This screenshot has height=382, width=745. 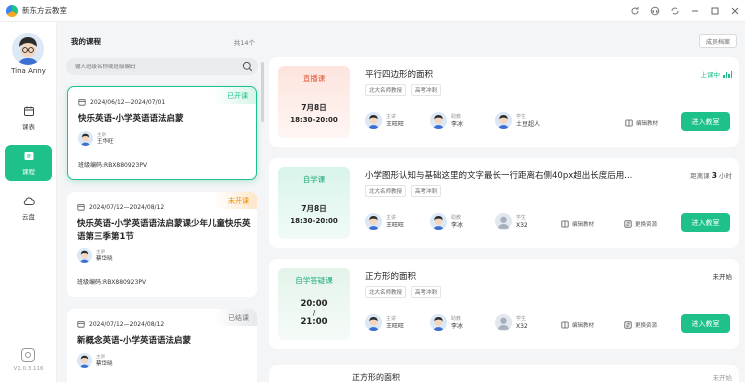 I want to click on lesson-start-time: 20:00, so click(x=314, y=304).